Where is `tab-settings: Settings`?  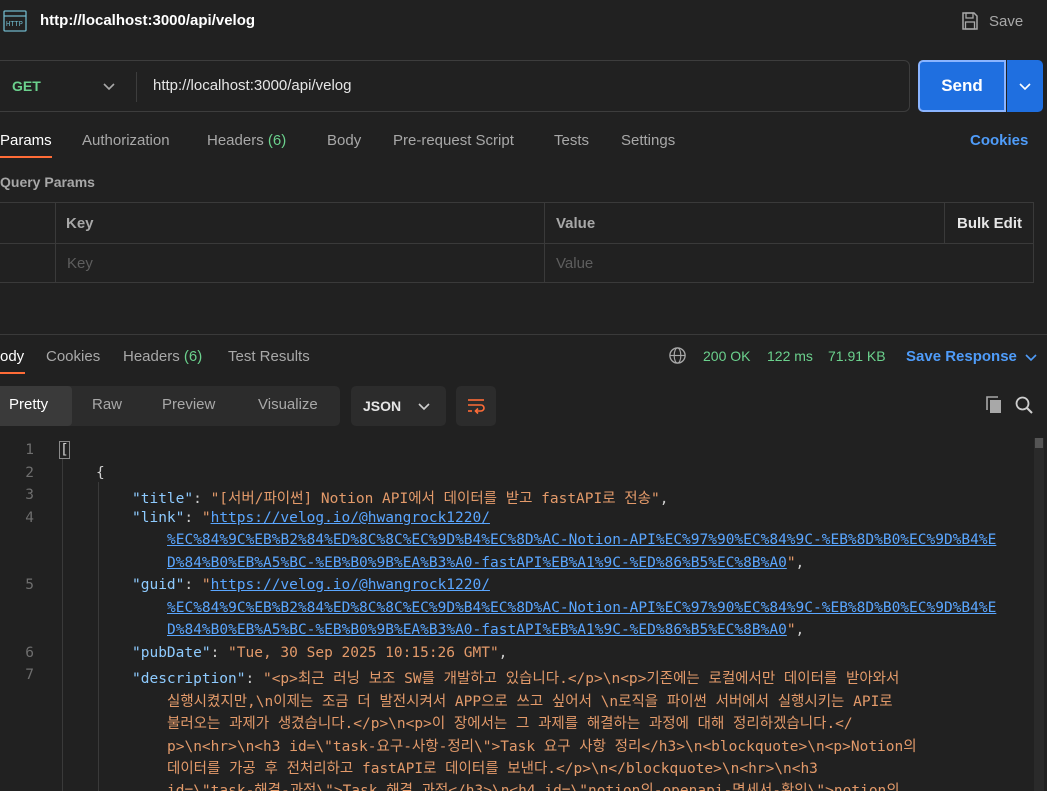
tab-settings: Settings is located at coordinates (648, 140).